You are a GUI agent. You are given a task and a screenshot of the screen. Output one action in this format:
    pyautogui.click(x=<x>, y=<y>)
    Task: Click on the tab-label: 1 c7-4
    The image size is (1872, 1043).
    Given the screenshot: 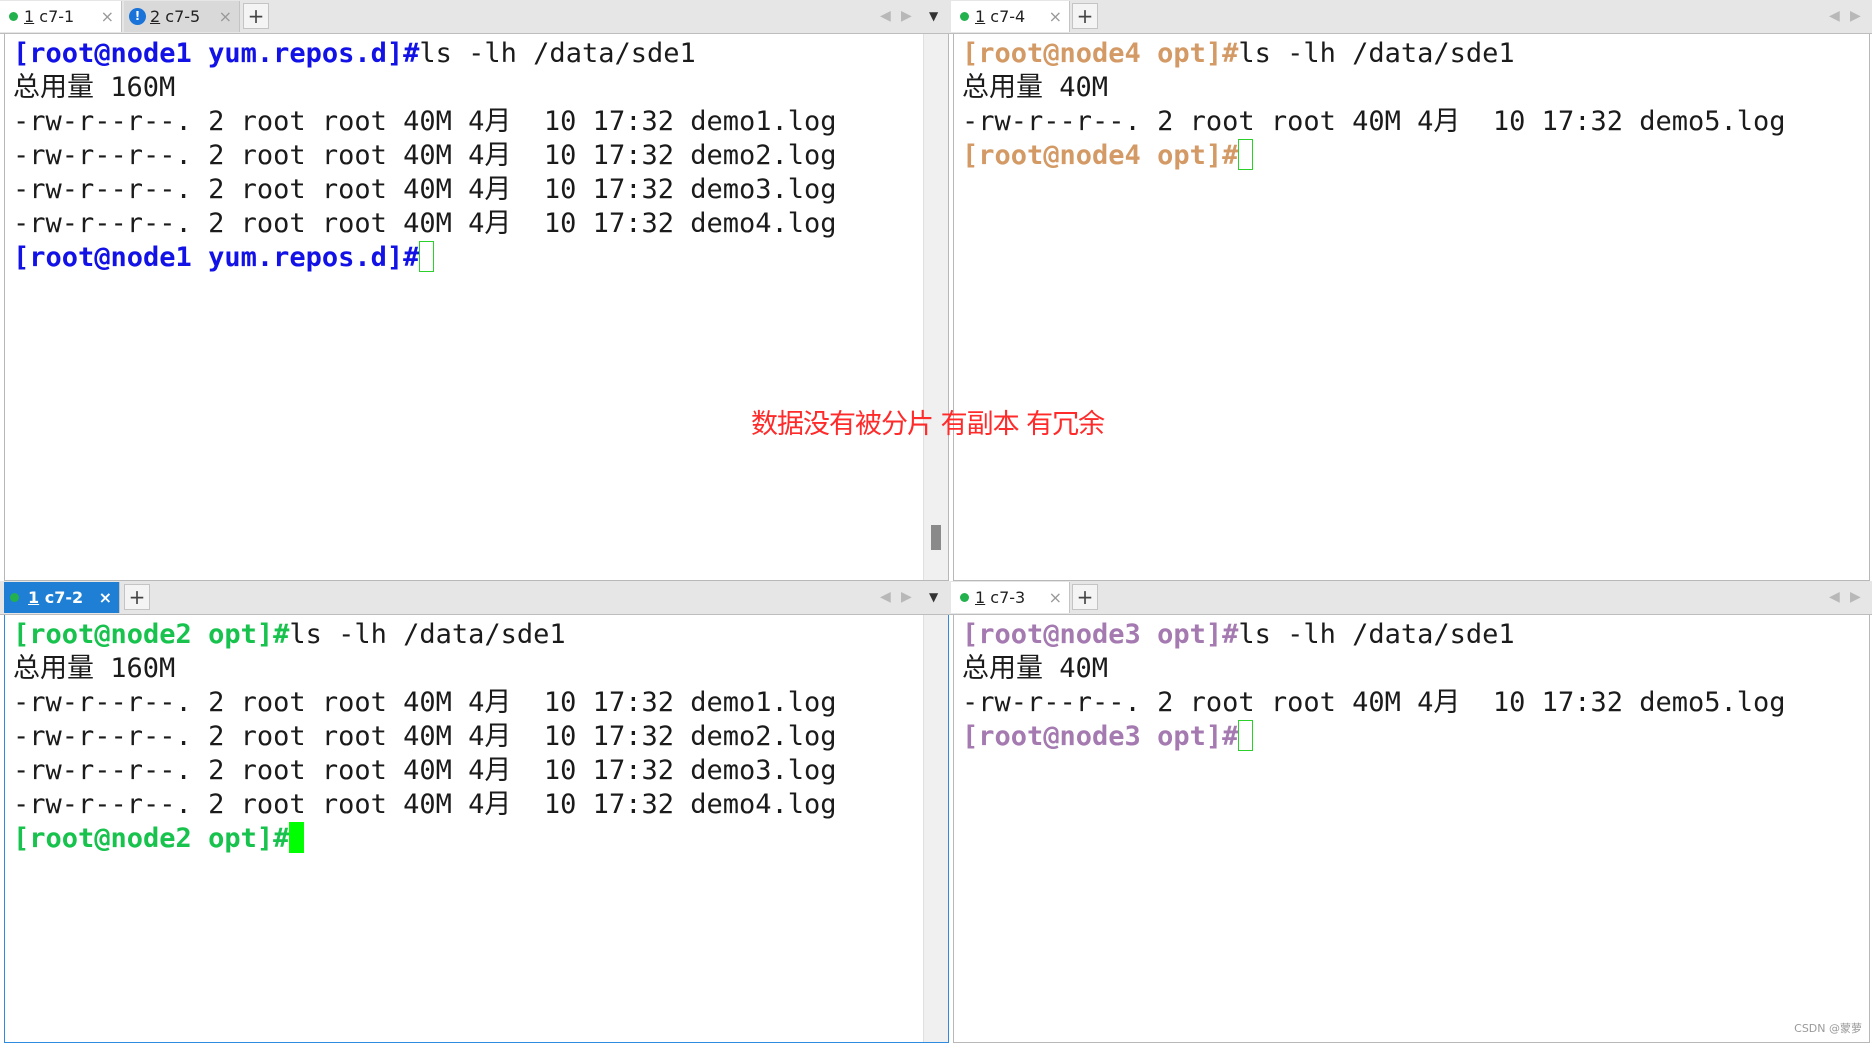 What is the action you would take?
    pyautogui.click(x=1000, y=16)
    